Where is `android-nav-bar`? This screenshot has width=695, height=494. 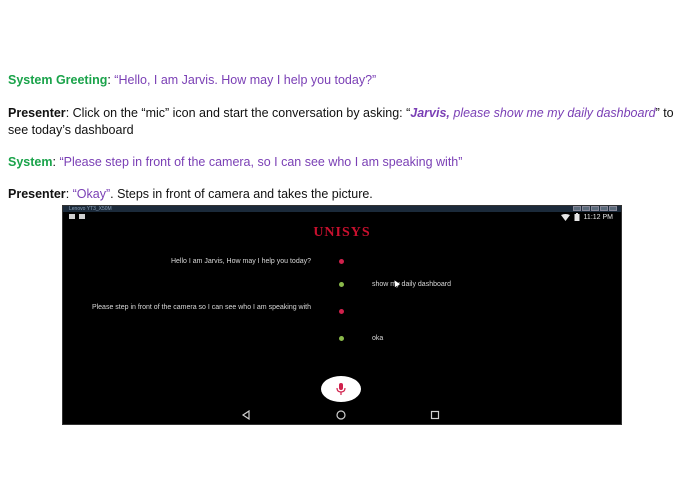
android-nav-bar is located at coordinates (342, 415).